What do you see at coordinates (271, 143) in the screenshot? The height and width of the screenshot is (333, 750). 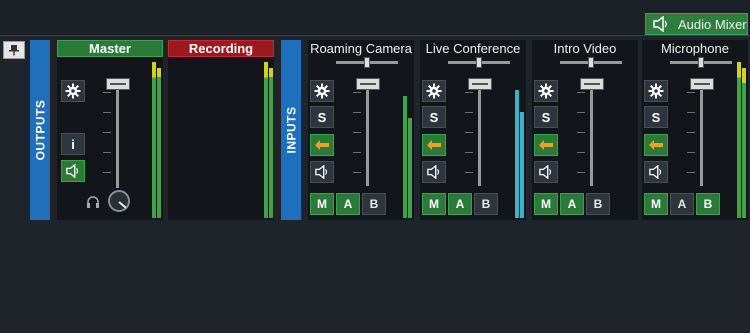 I see `recording-level-meter-right` at bounding box center [271, 143].